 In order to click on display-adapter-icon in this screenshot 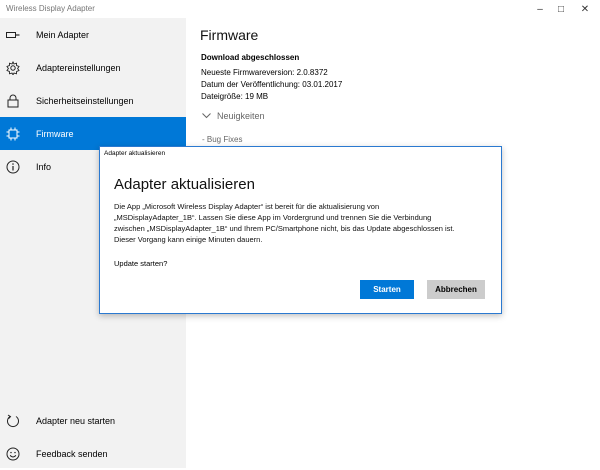, I will do `click(13, 35)`.